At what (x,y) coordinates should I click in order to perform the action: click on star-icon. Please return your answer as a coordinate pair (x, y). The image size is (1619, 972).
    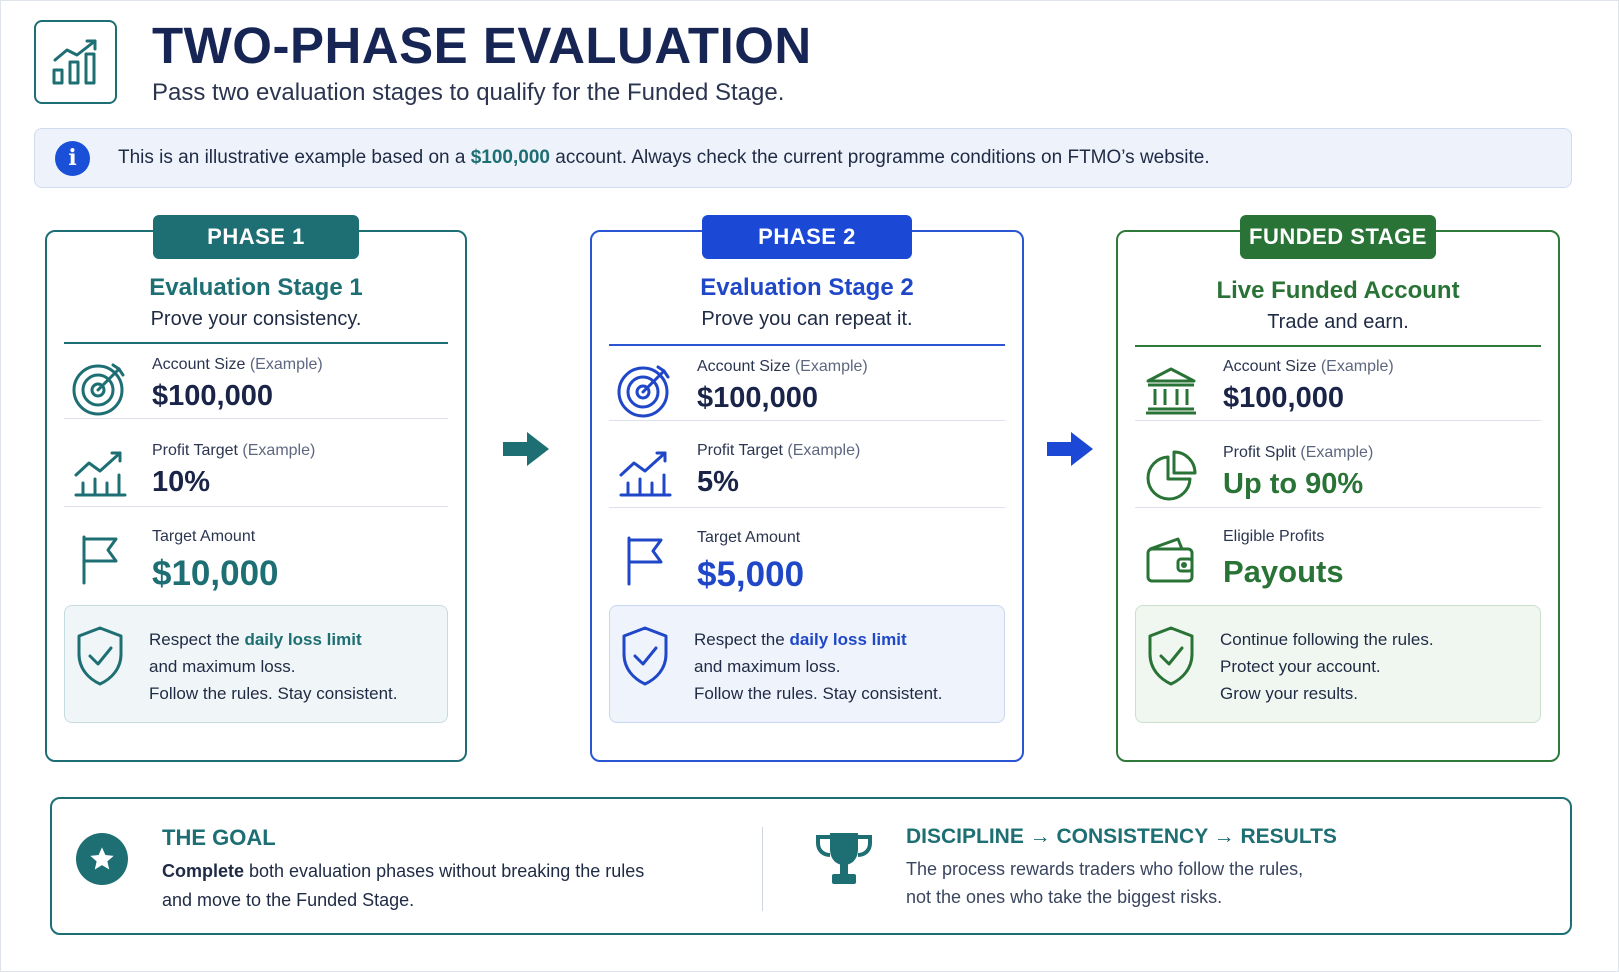
    Looking at the image, I should click on (102, 859).